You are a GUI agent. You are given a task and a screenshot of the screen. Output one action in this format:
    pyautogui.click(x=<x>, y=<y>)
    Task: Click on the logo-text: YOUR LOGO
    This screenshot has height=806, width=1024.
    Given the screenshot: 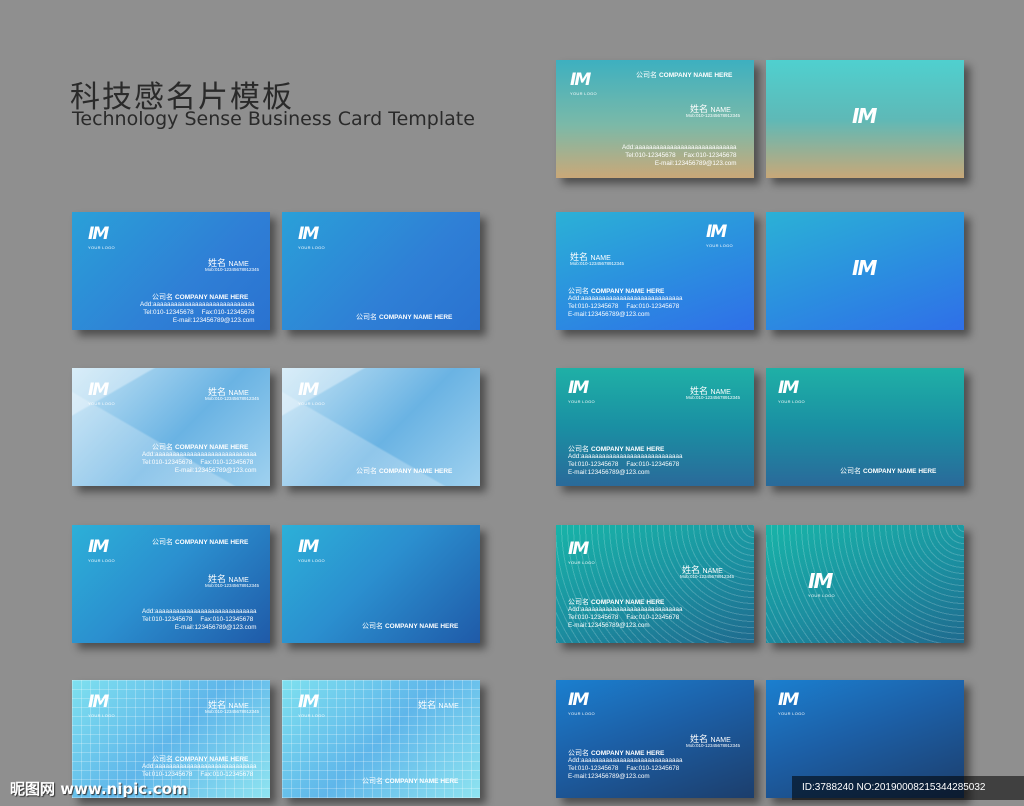 What is the action you would take?
    pyautogui.click(x=101, y=247)
    